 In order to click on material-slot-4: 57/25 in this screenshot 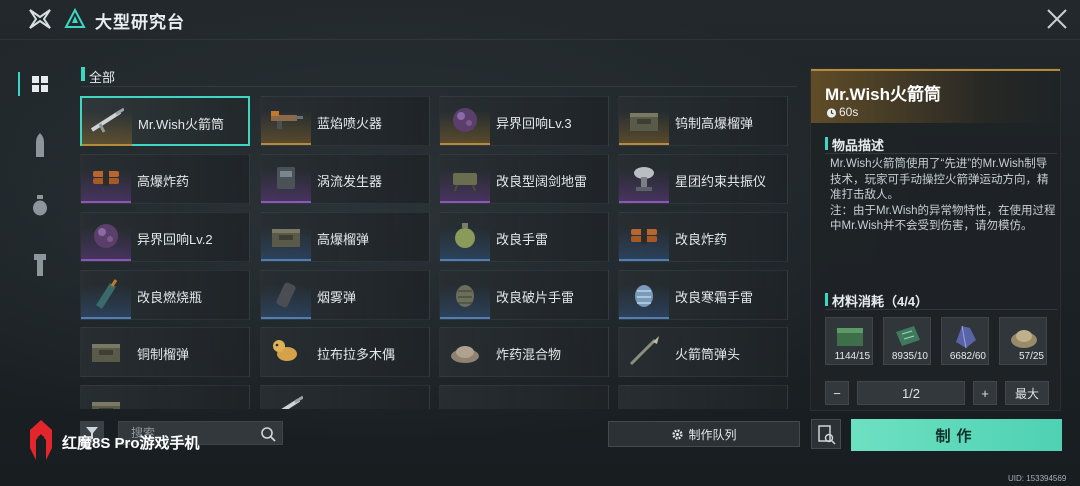, I will do `click(1023, 341)`.